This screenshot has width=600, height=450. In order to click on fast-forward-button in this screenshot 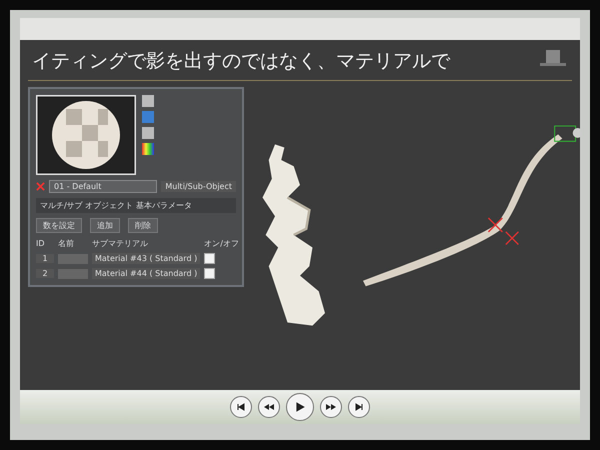, I will do `click(331, 407)`.